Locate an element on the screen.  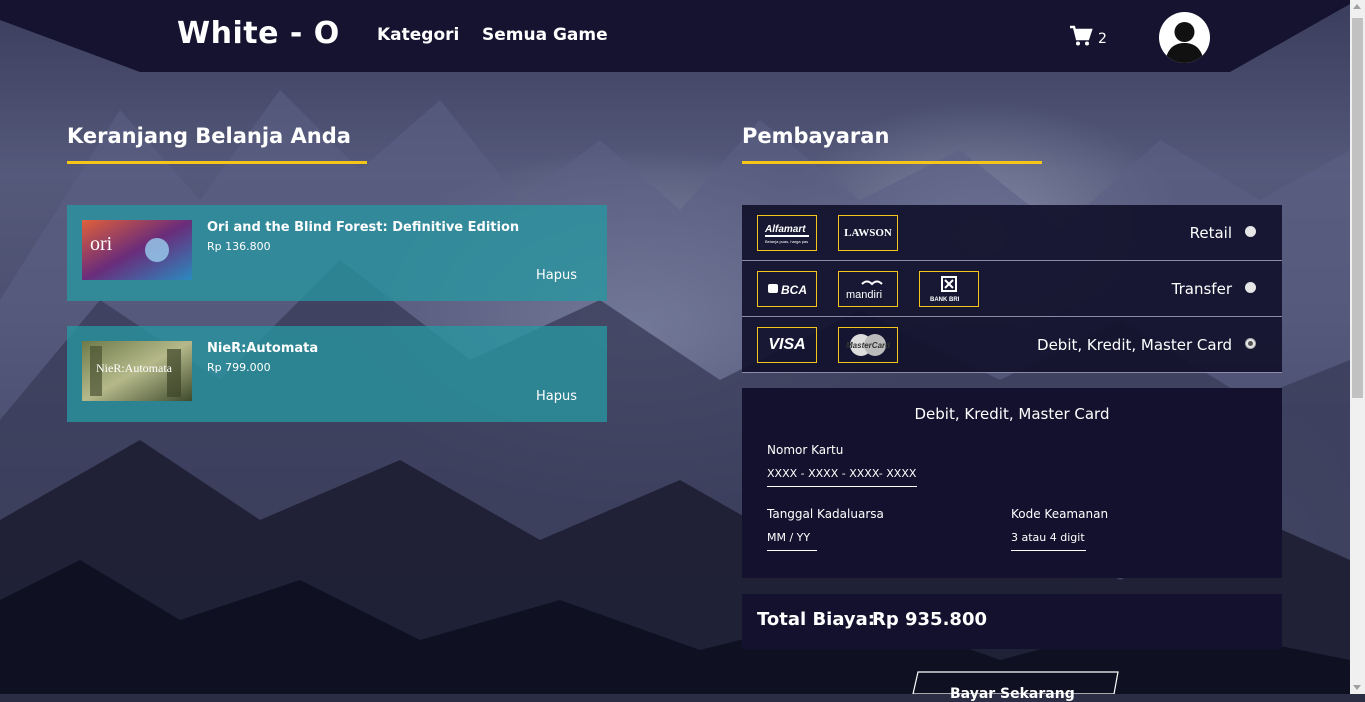
scroll-up-arrow-icon is located at coordinates (1357, 6).